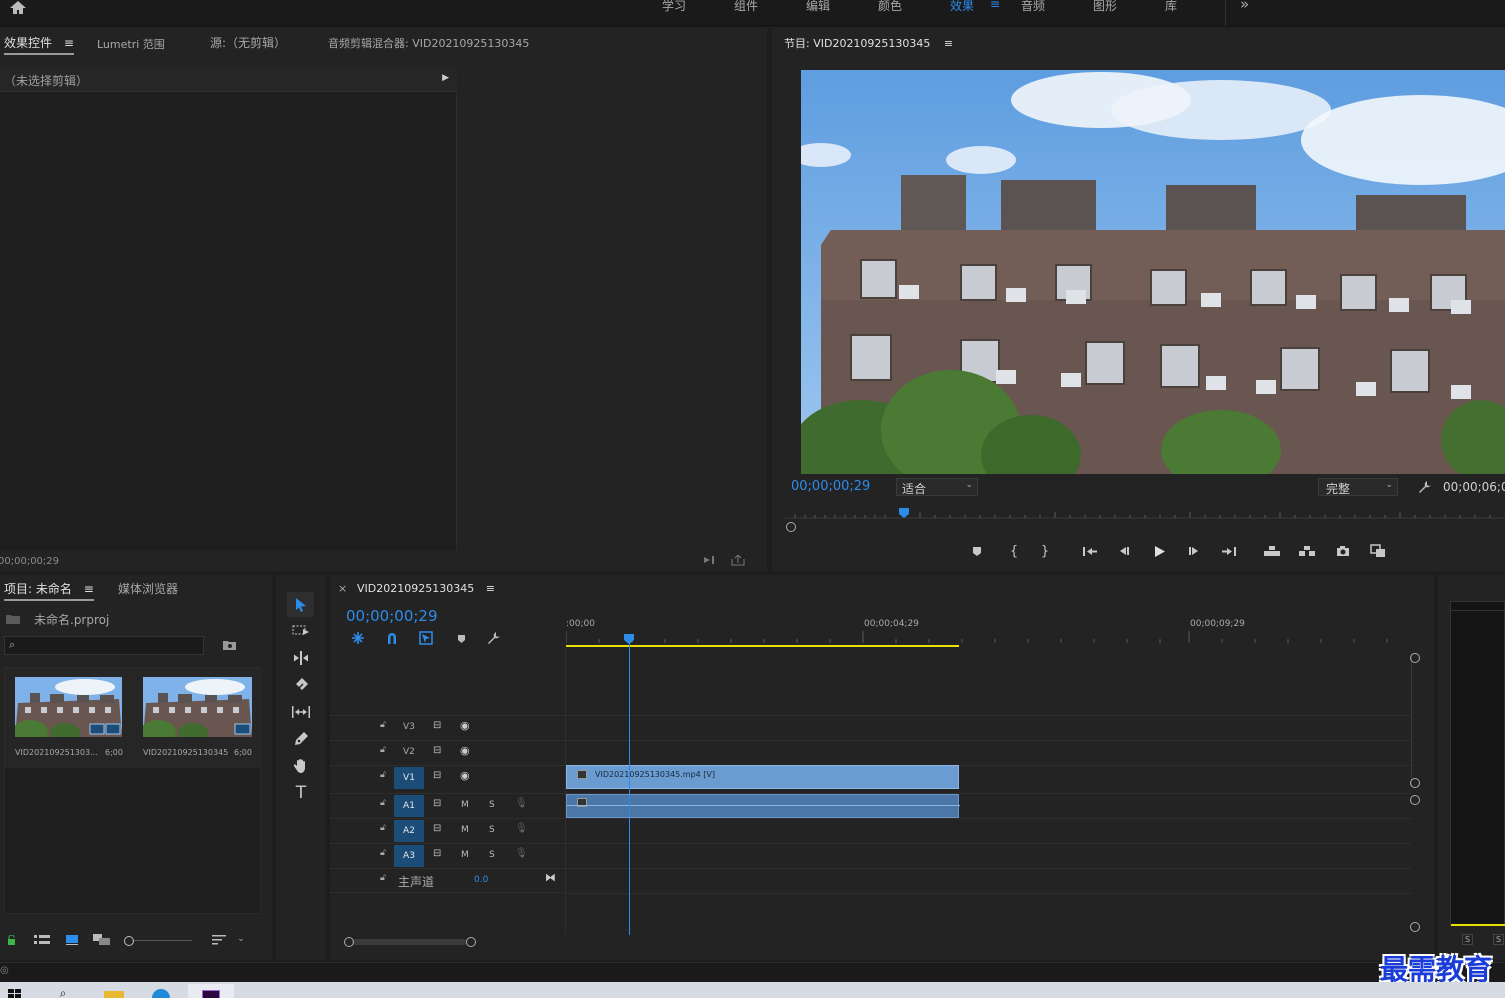  Describe the element at coordinates (1415, 927) in the screenshot. I see `scroll-handle-bottom` at that location.